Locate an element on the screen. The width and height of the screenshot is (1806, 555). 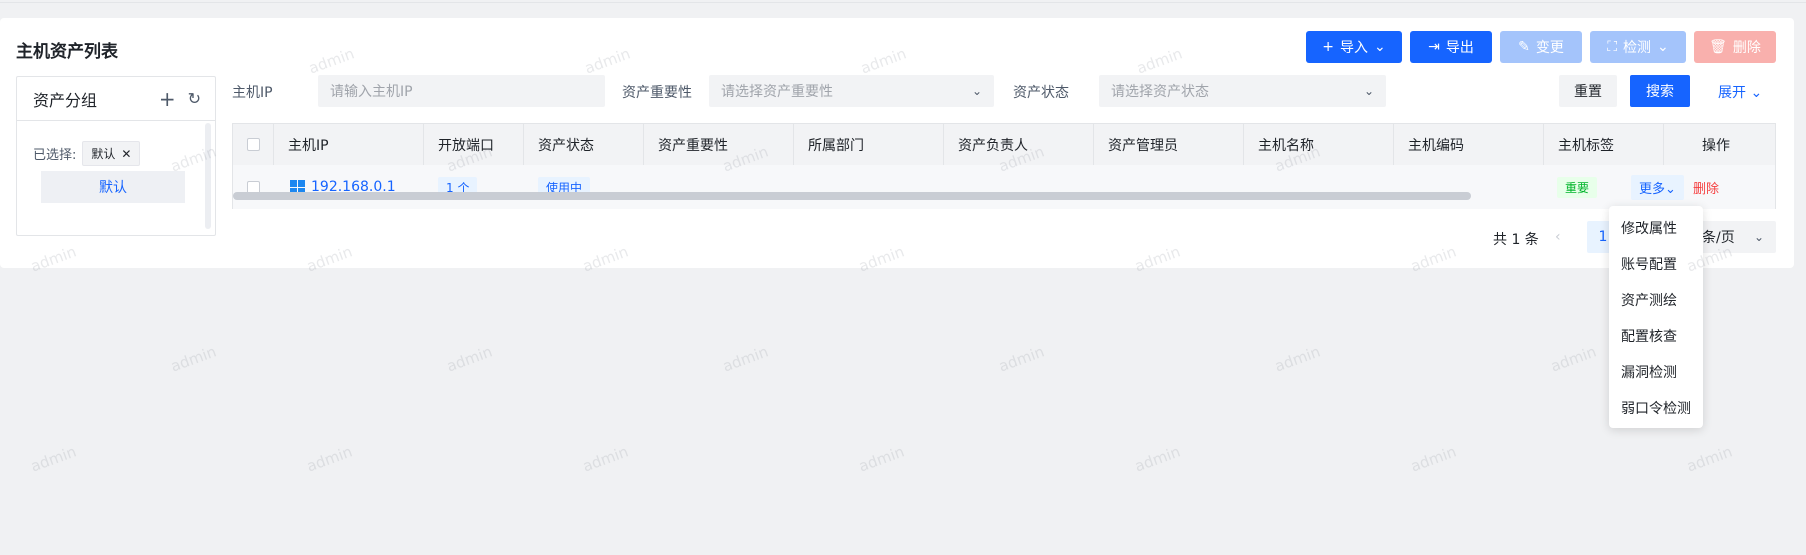
status-cell: 使用中 is located at coordinates (564, 187).